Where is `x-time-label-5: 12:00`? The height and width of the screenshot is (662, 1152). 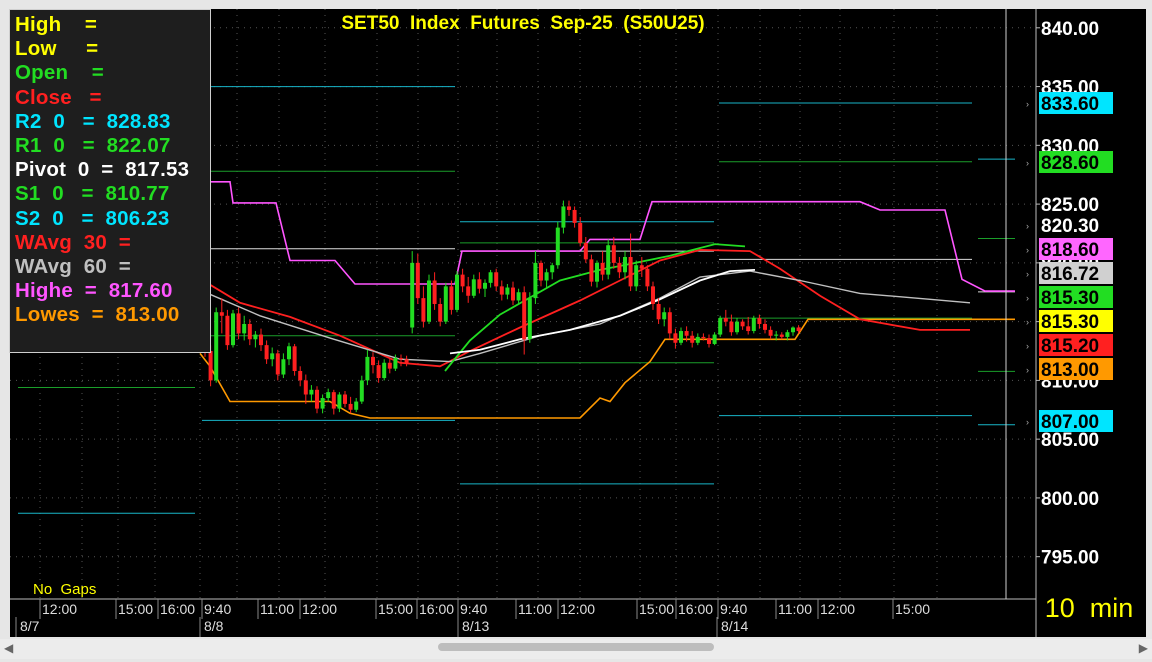 x-time-label-5: 12:00 is located at coordinates (319, 609).